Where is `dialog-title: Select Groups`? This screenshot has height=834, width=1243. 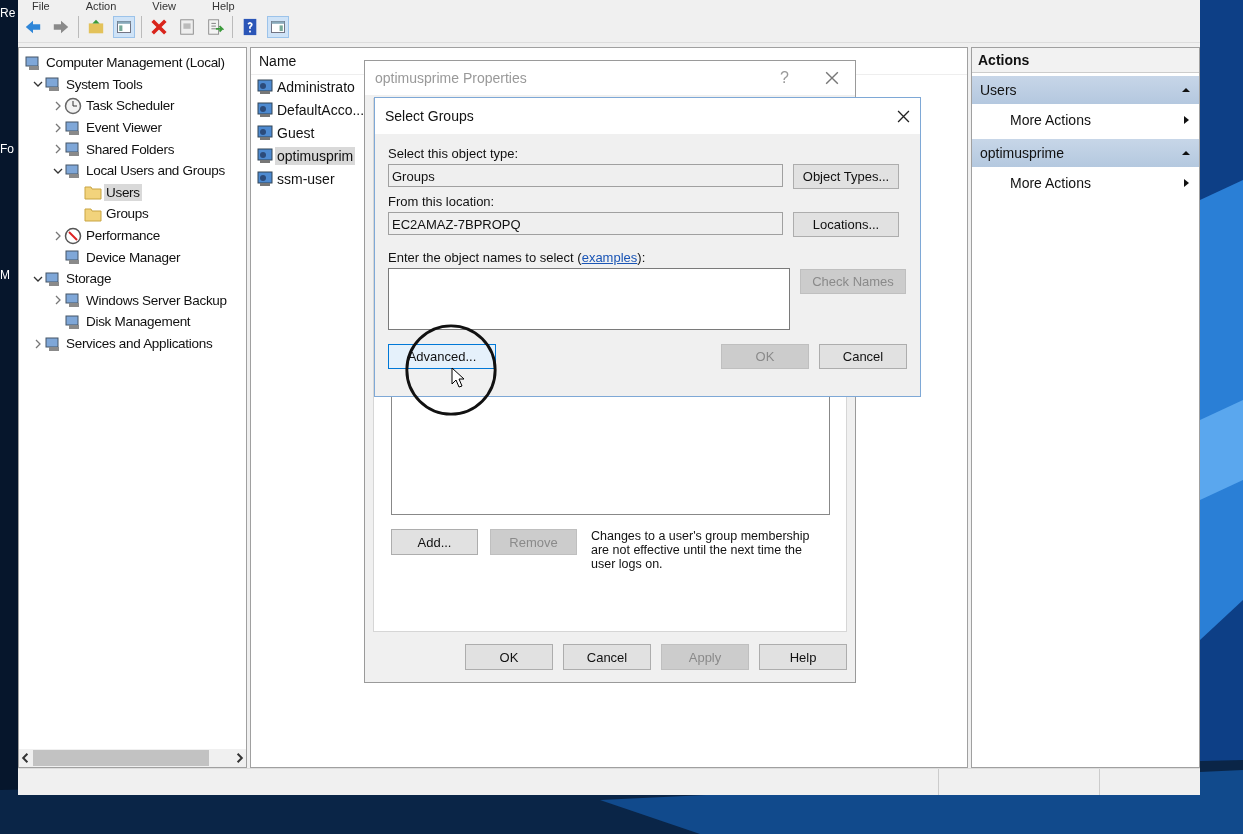 dialog-title: Select Groups is located at coordinates (429, 116).